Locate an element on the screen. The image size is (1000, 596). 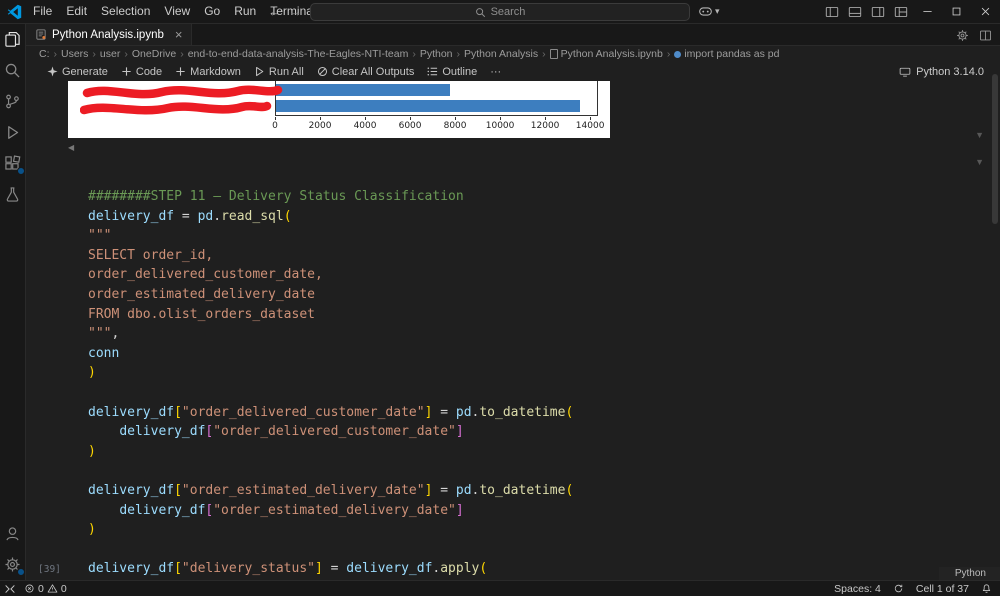
minimize-button is located at coordinates (927, 11).